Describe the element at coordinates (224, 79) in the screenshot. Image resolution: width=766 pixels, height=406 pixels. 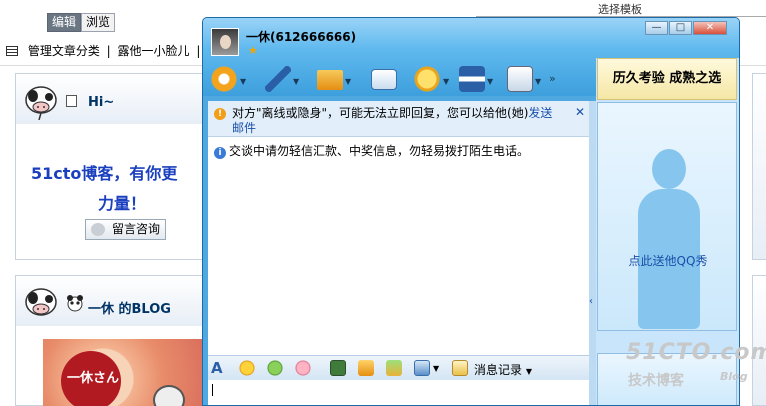
I see `video-icon` at that location.